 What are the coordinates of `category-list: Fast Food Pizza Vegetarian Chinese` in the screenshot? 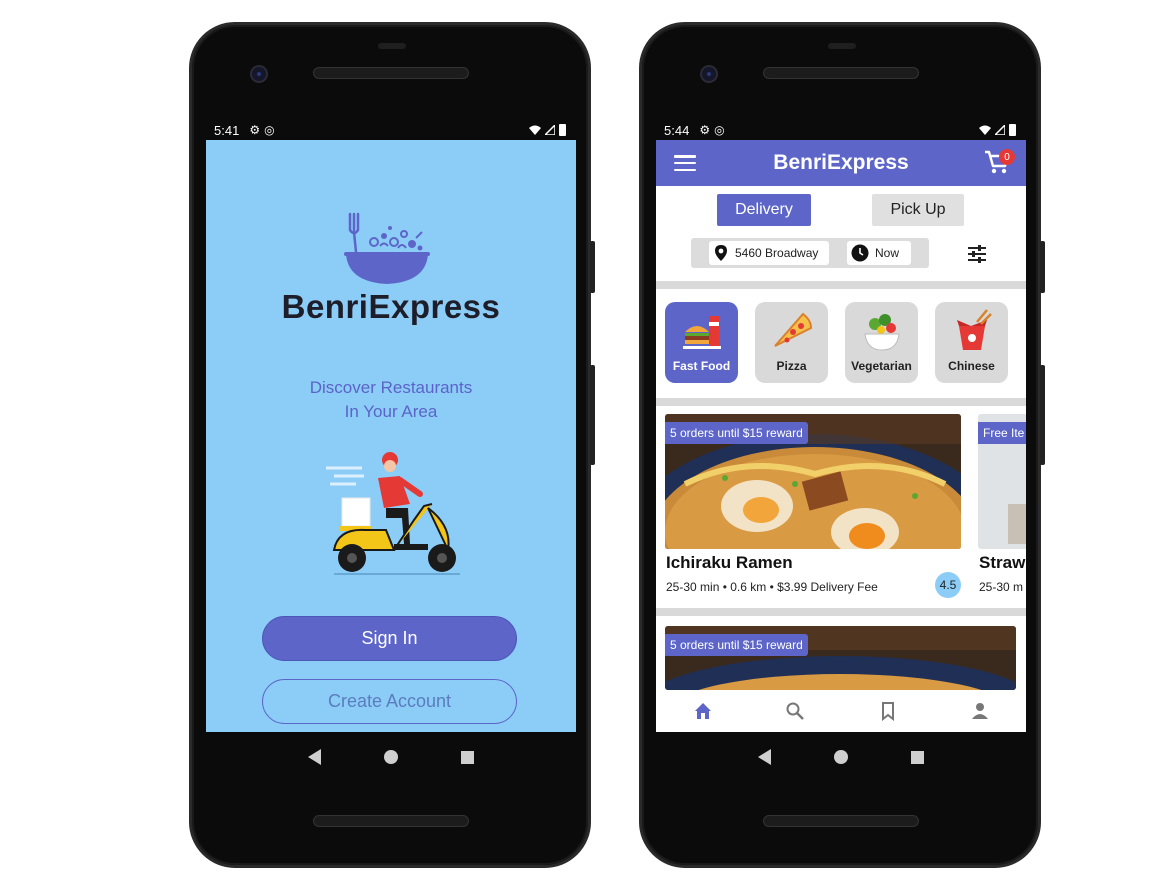 It's located at (845, 343).